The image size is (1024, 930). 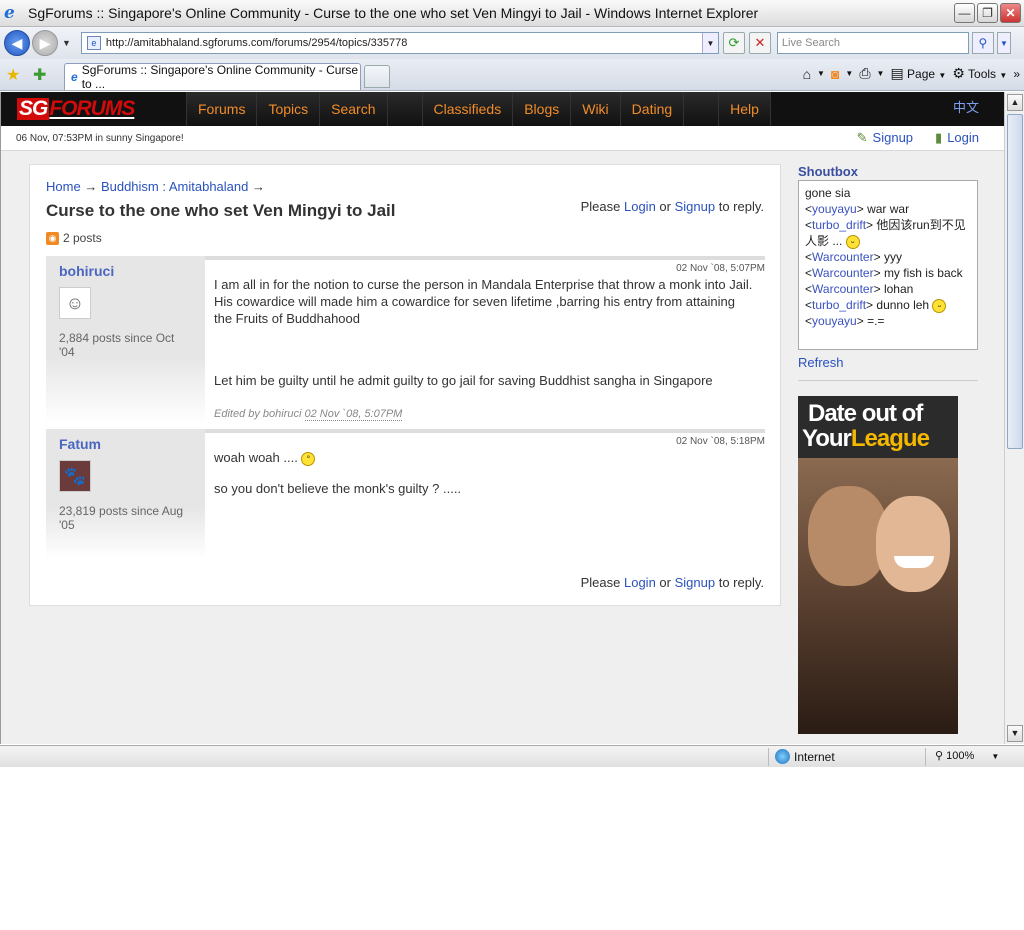 I want to click on scroll-down-icon: ▼, so click(x=1015, y=733).